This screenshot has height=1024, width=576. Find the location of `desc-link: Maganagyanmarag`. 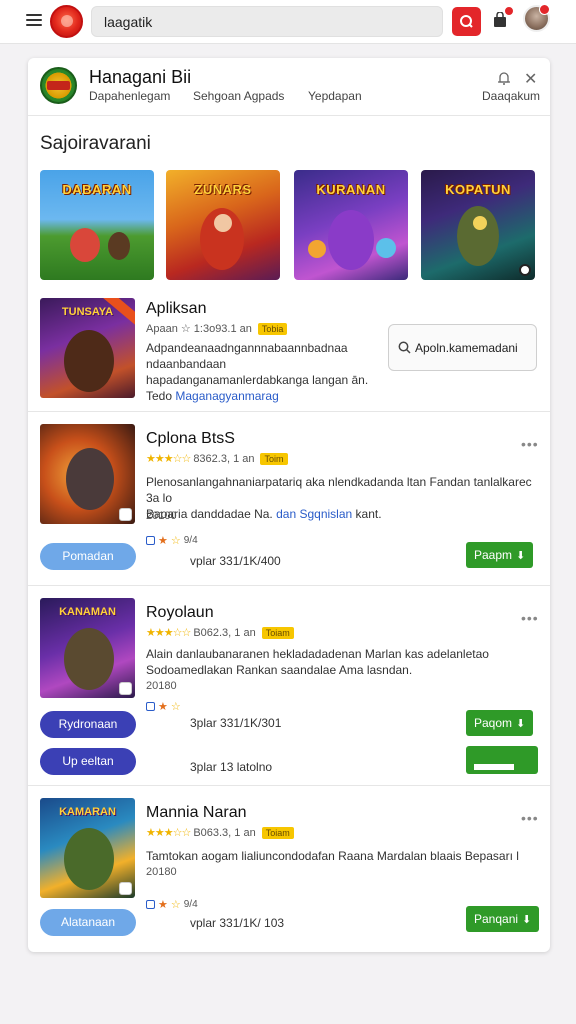

desc-link: Maganagyanmarag is located at coordinates (226, 396).